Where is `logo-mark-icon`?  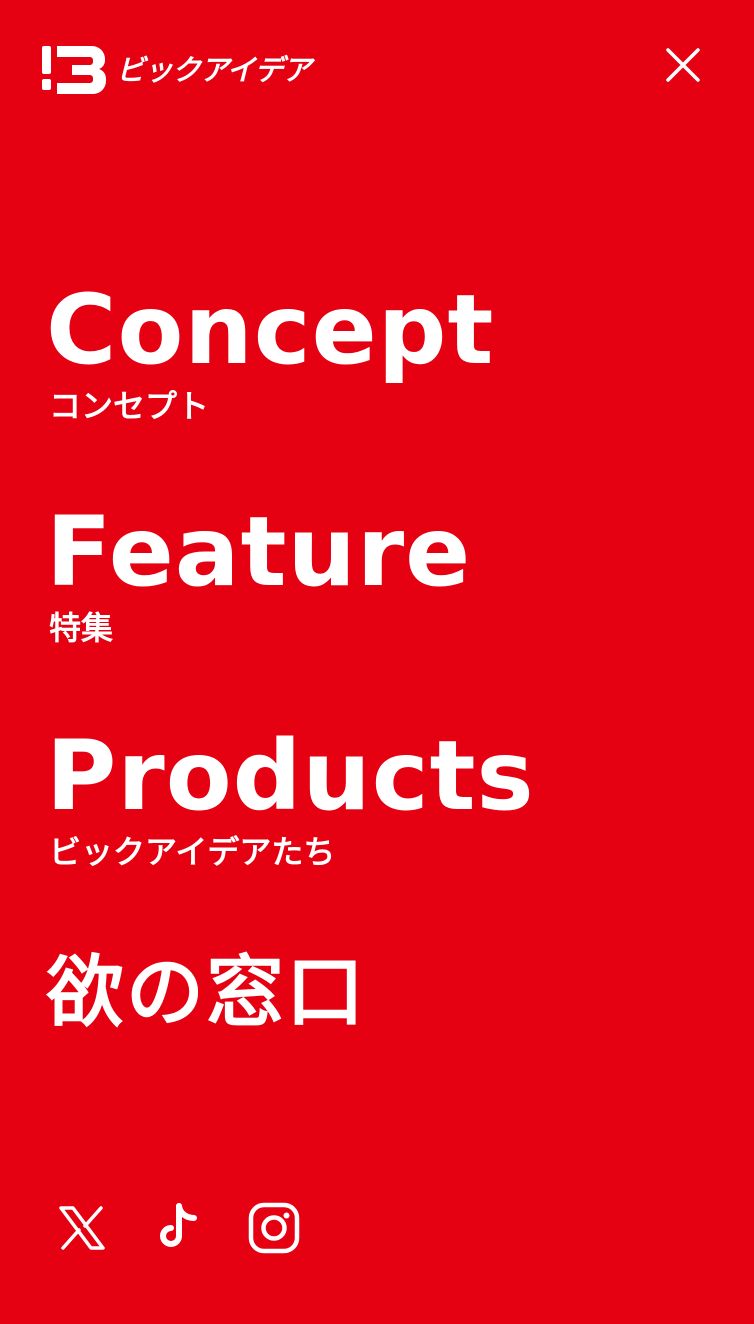
logo-mark-icon is located at coordinates (74, 70).